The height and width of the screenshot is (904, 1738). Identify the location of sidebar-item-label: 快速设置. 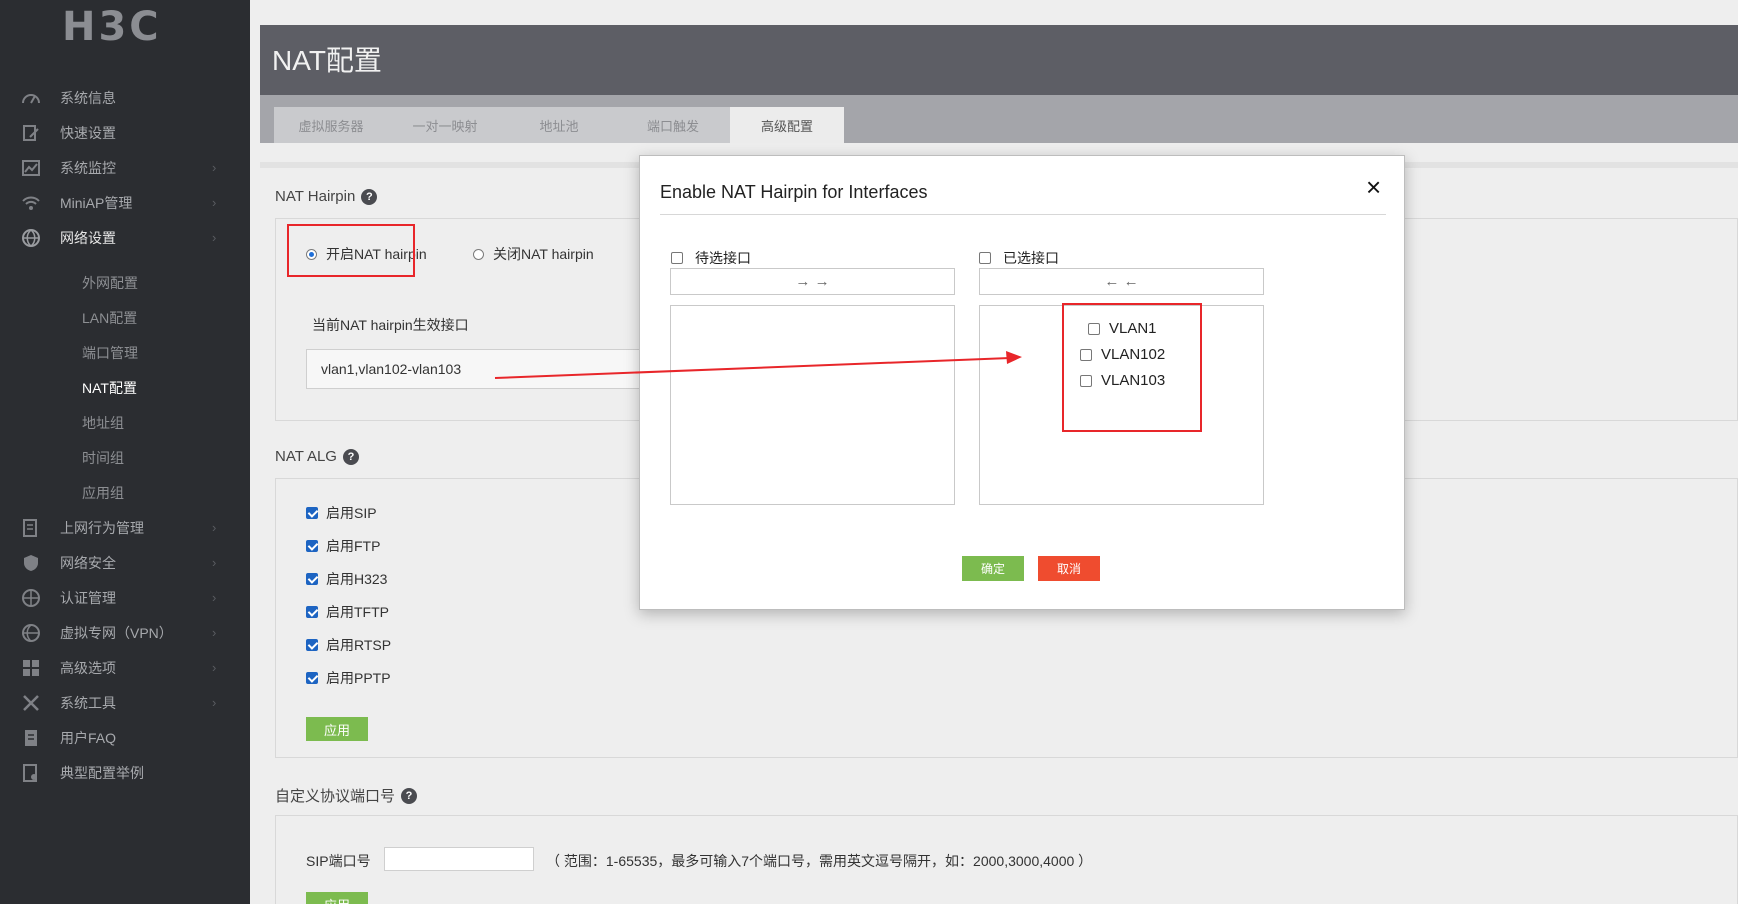
(88, 132).